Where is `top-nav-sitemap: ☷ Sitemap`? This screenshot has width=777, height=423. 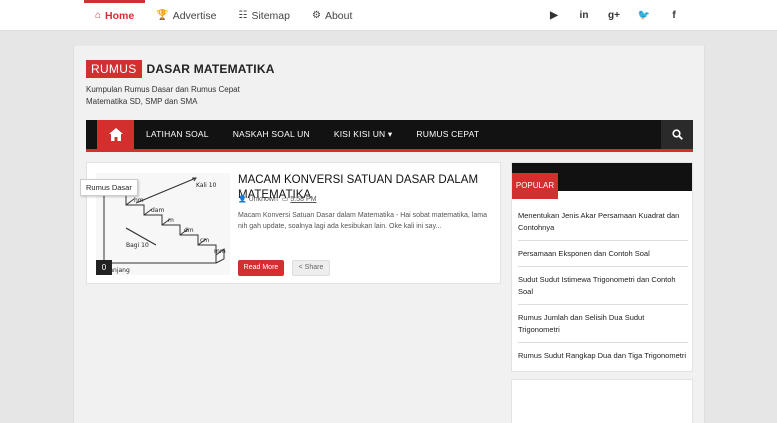 top-nav-sitemap: ☷ Sitemap is located at coordinates (264, 15).